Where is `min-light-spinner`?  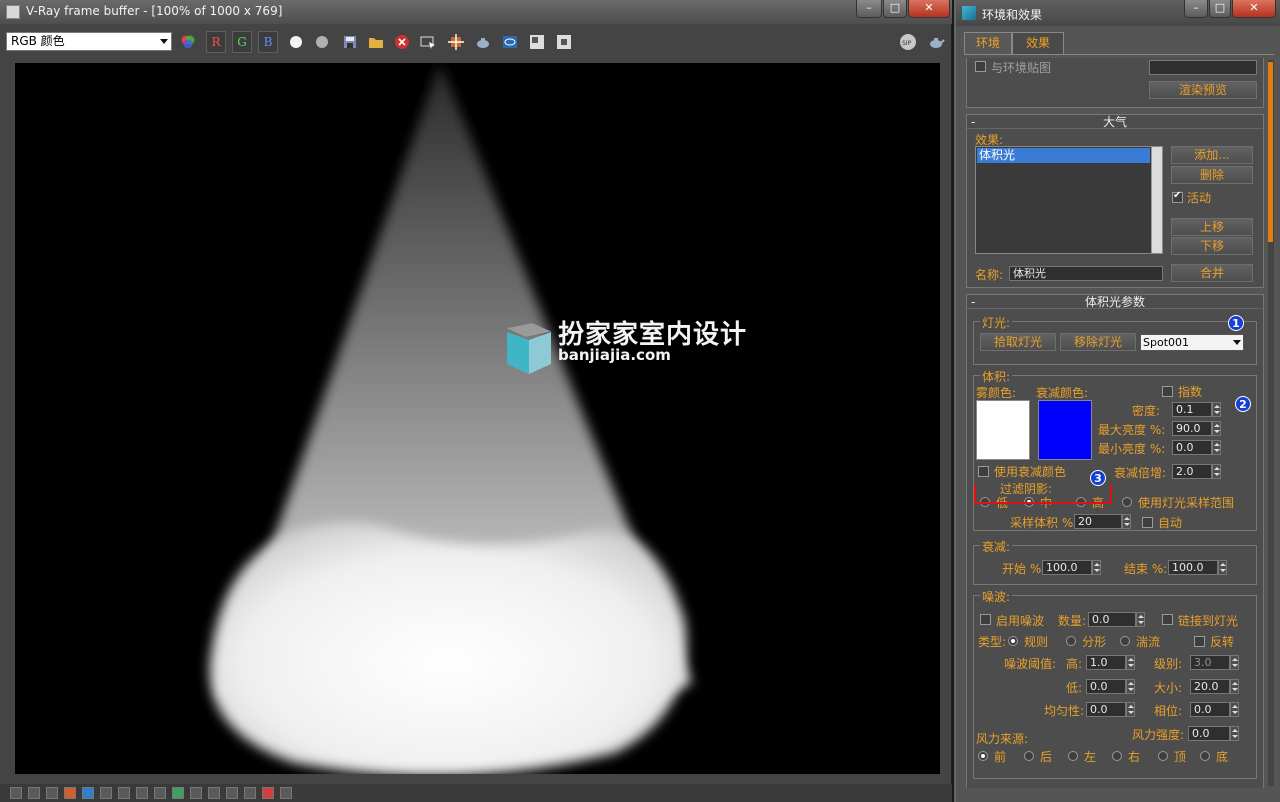
min-light-spinner is located at coordinates (1216, 447).